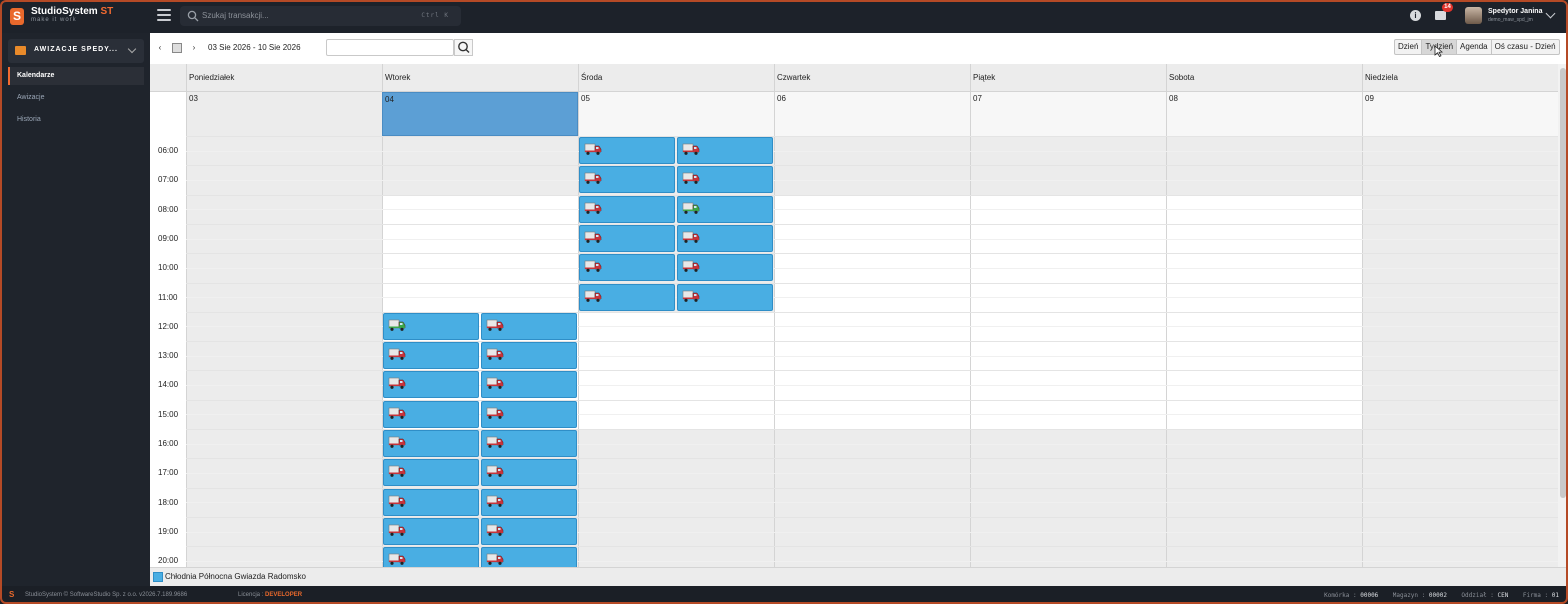 The width and height of the screenshot is (1568, 604). What do you see at coordinates (168, 443) in the screenshot?
I see `time-label: 16:00` at bounding box center [168, 443].